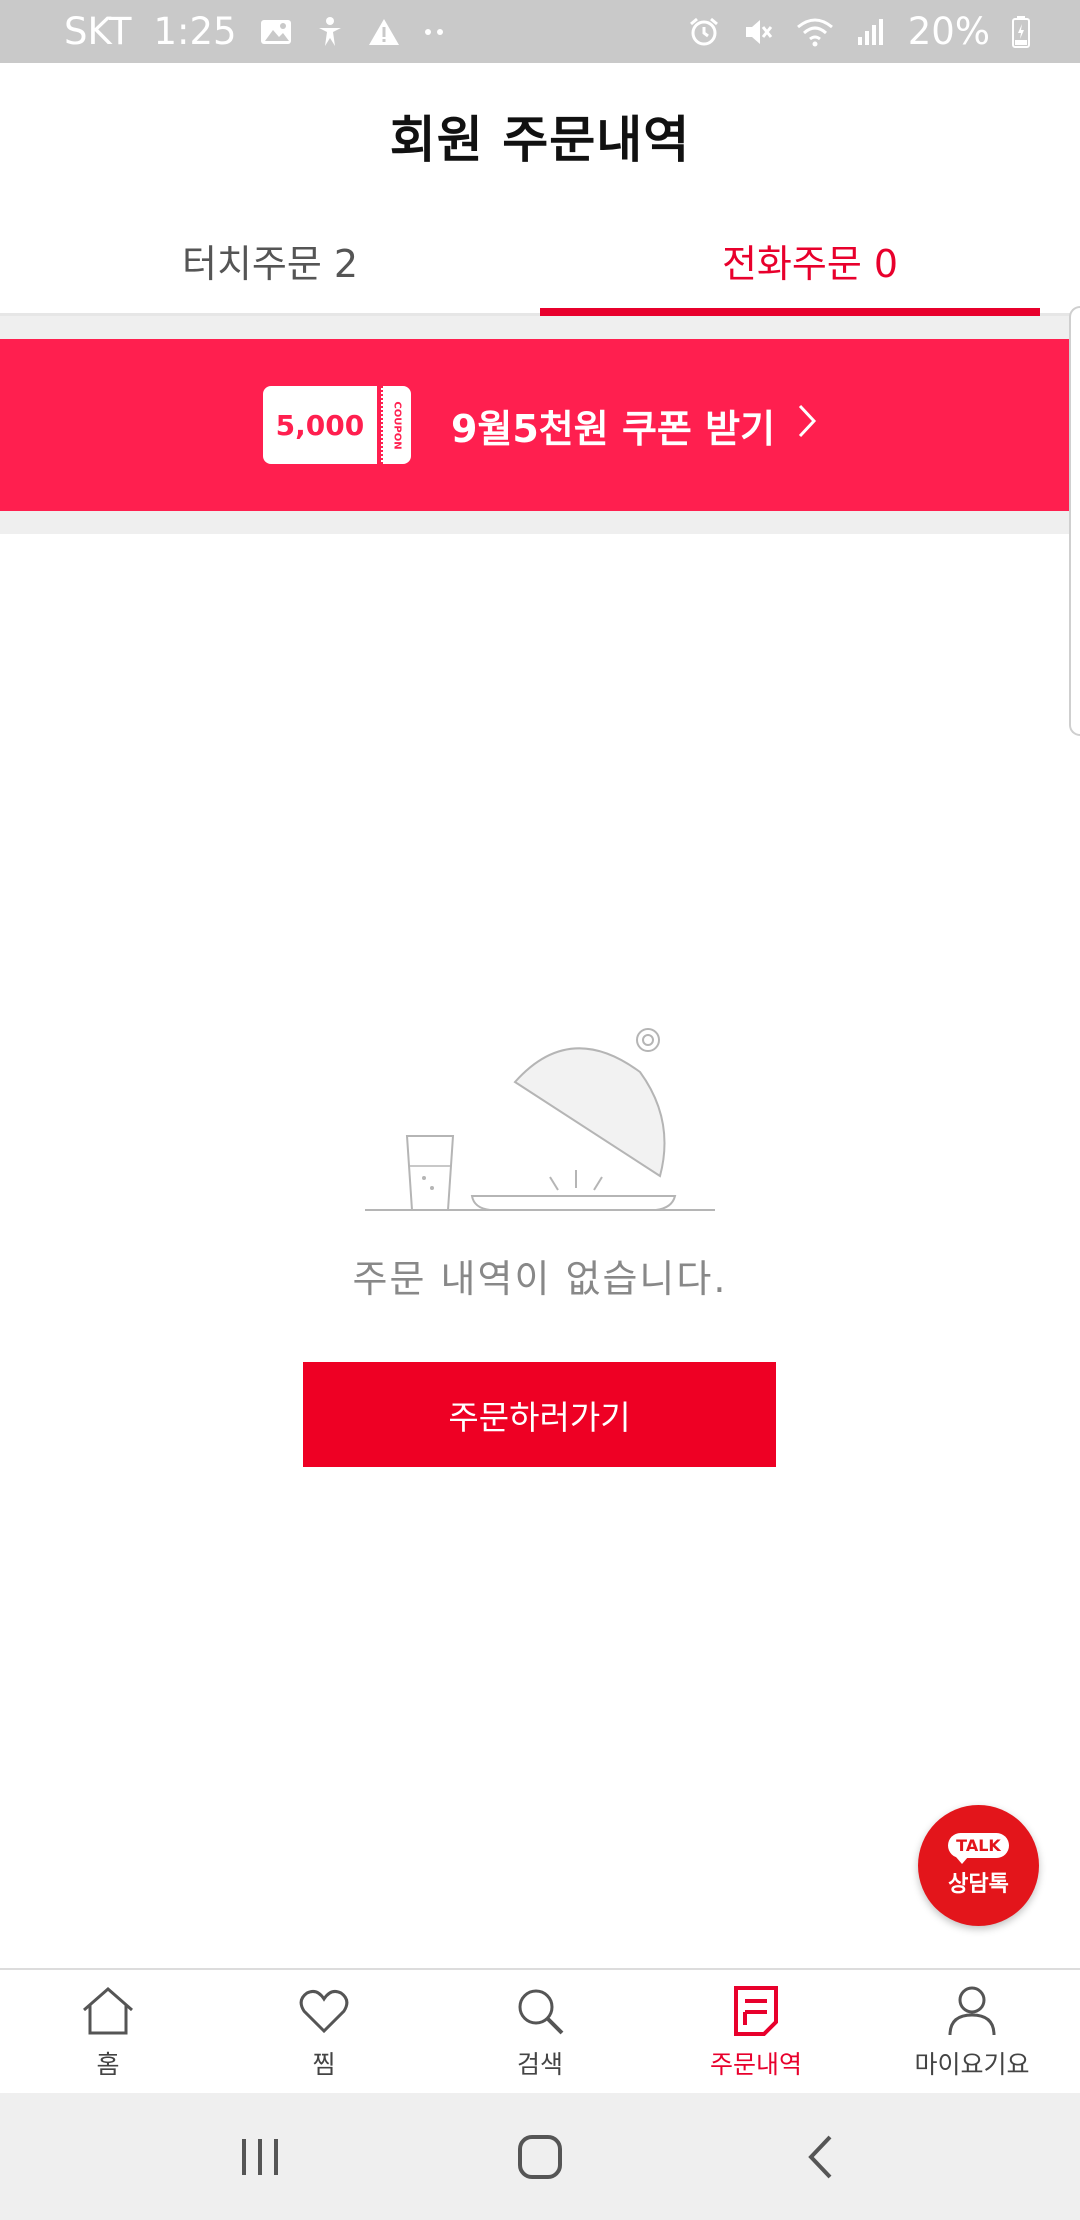  I want to click on nav-label-favorites: 찜, so click(324, 2064).